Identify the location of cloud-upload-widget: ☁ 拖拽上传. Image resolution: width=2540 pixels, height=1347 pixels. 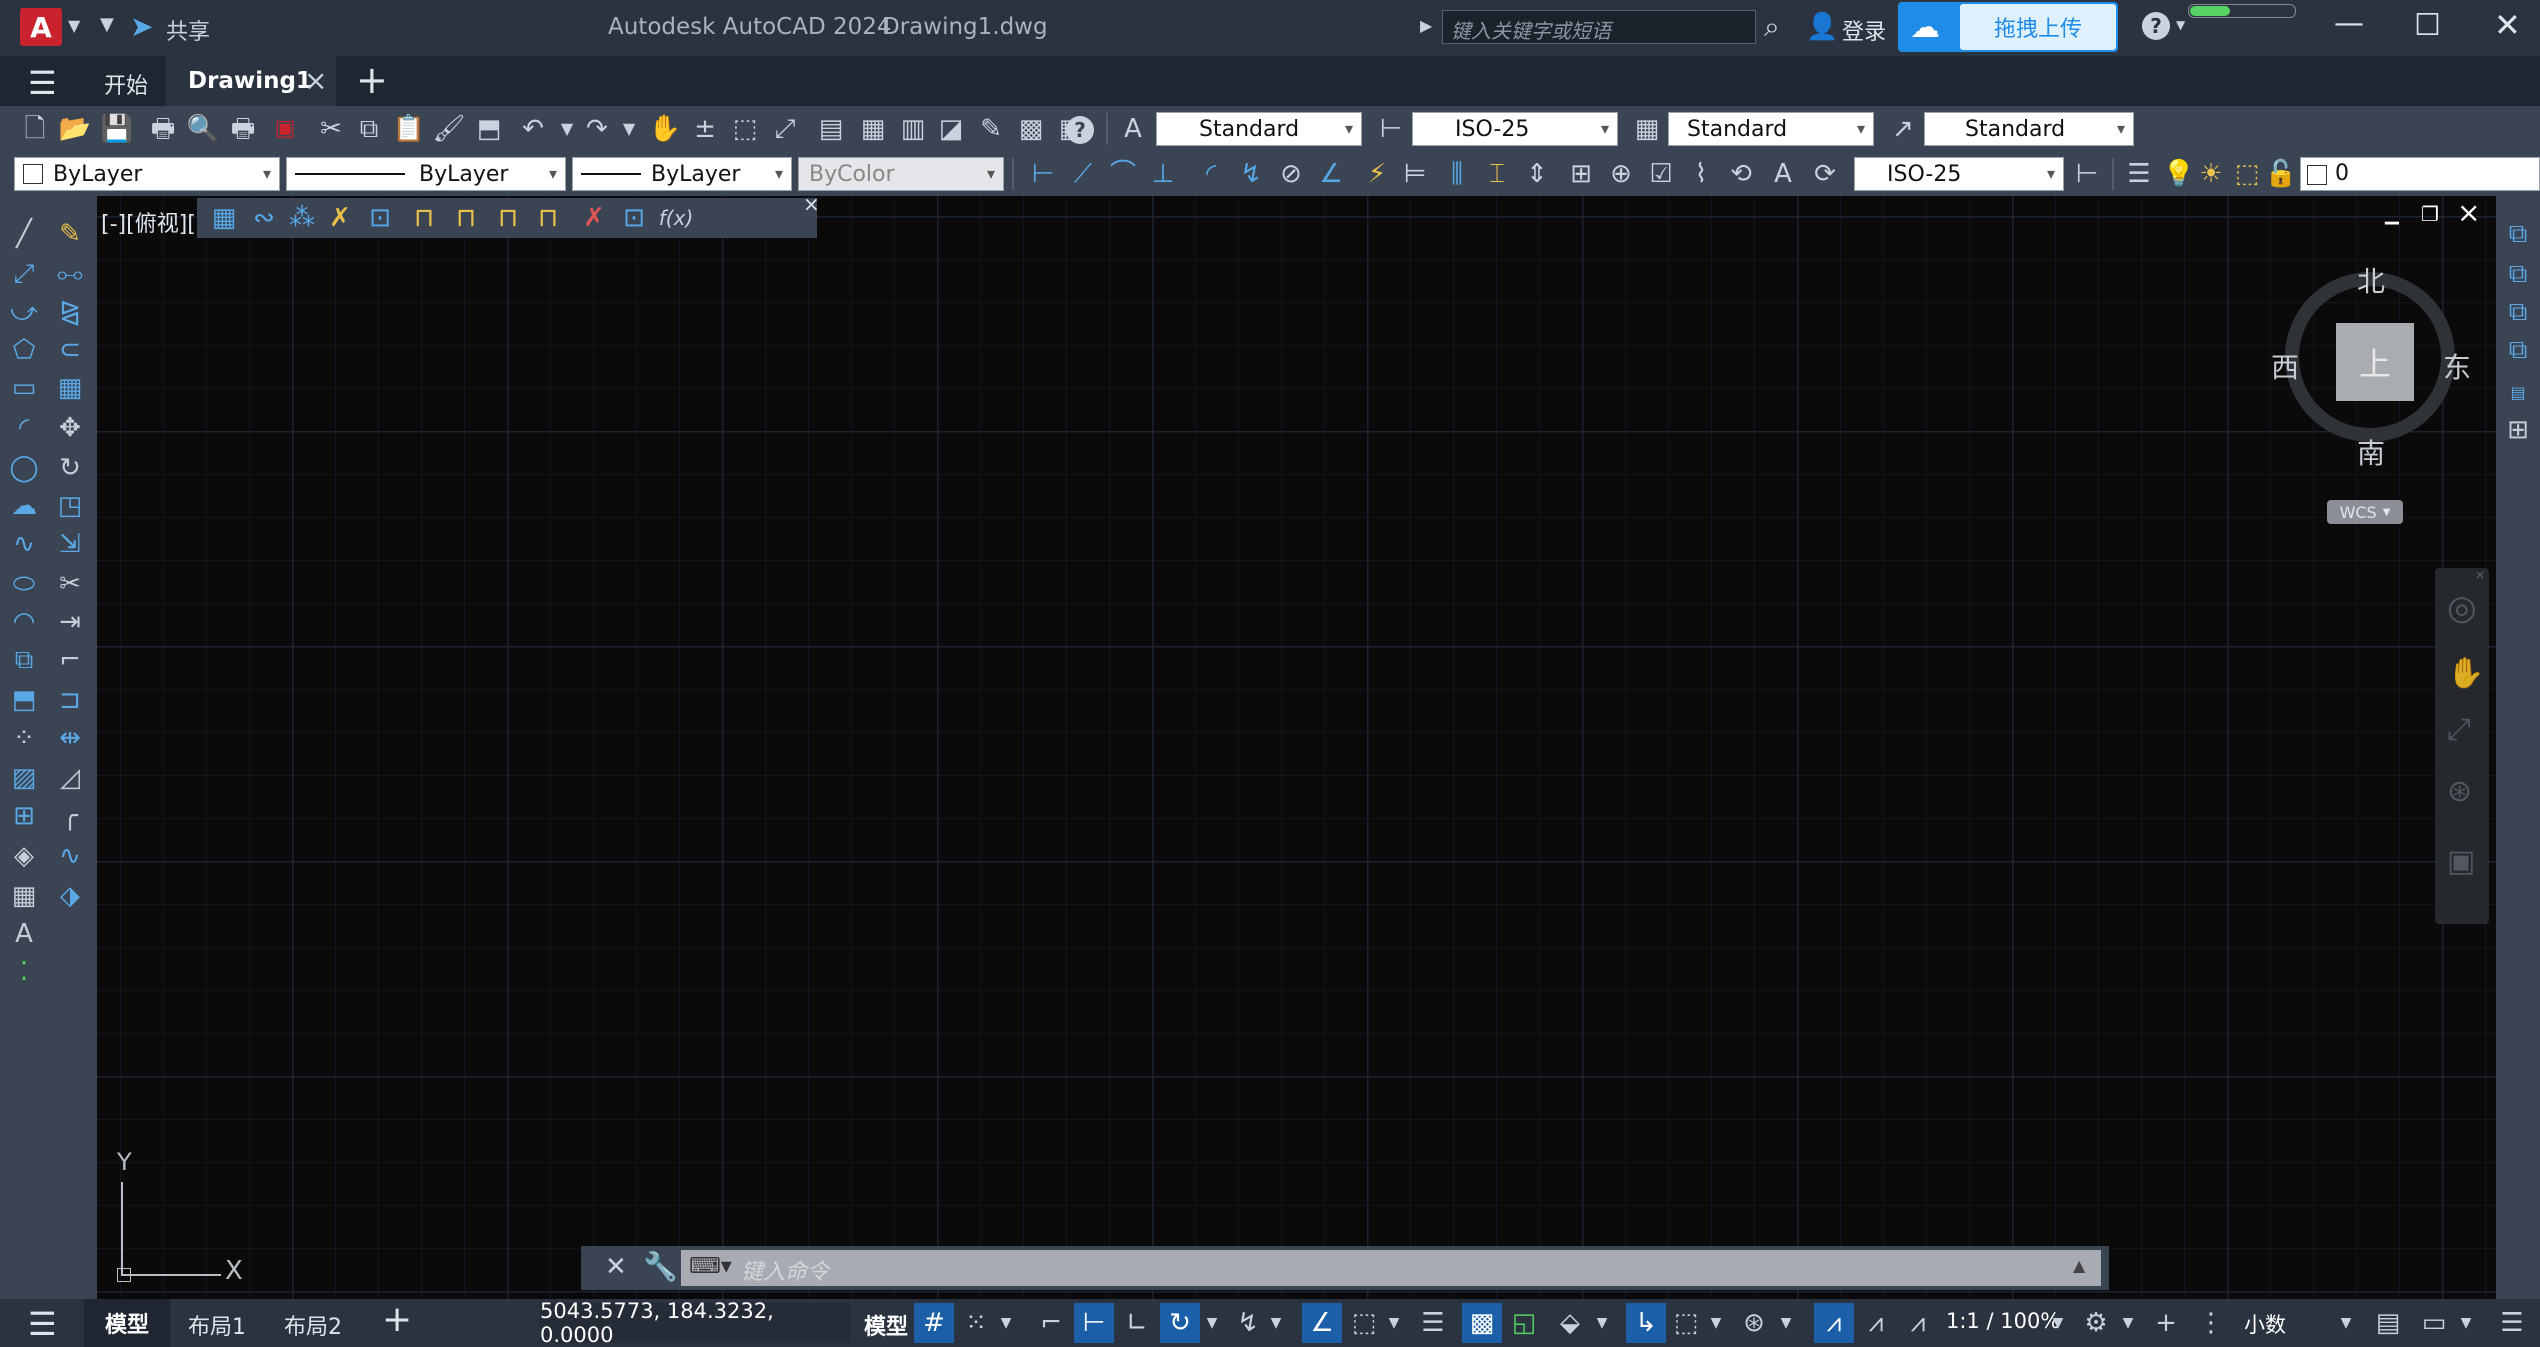
(2008, 27).